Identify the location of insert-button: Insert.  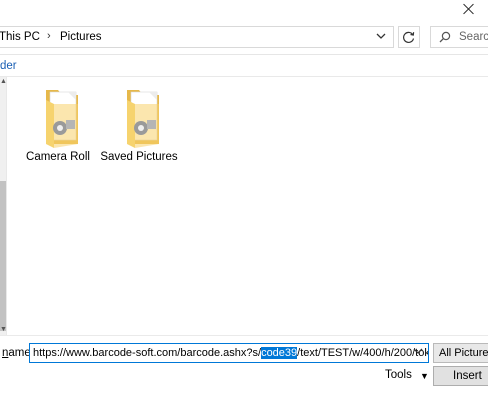
(460, 376).